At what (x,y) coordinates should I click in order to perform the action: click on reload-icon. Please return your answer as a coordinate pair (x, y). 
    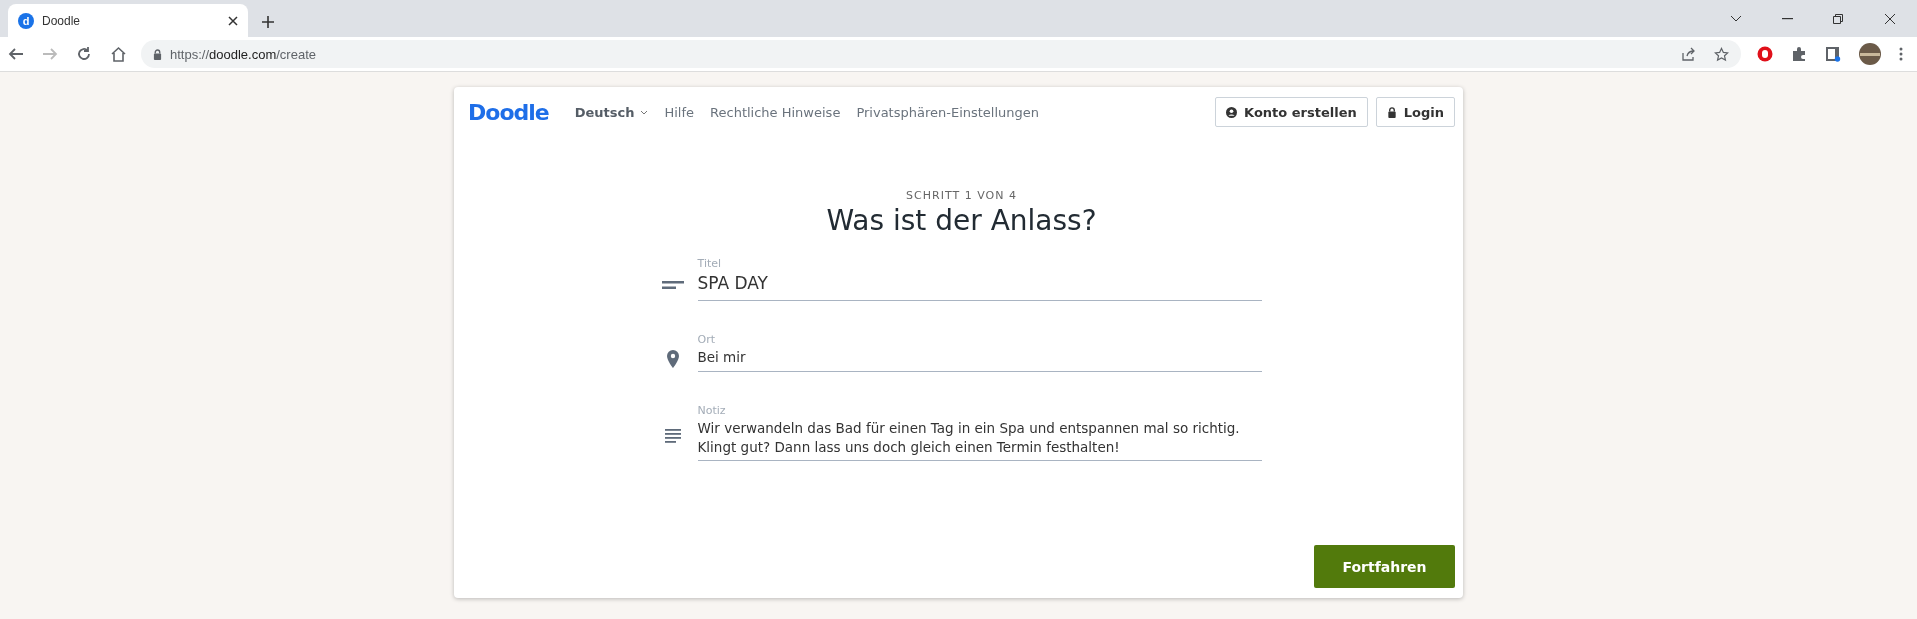
    Looking at the image, I should click on (84, 54).